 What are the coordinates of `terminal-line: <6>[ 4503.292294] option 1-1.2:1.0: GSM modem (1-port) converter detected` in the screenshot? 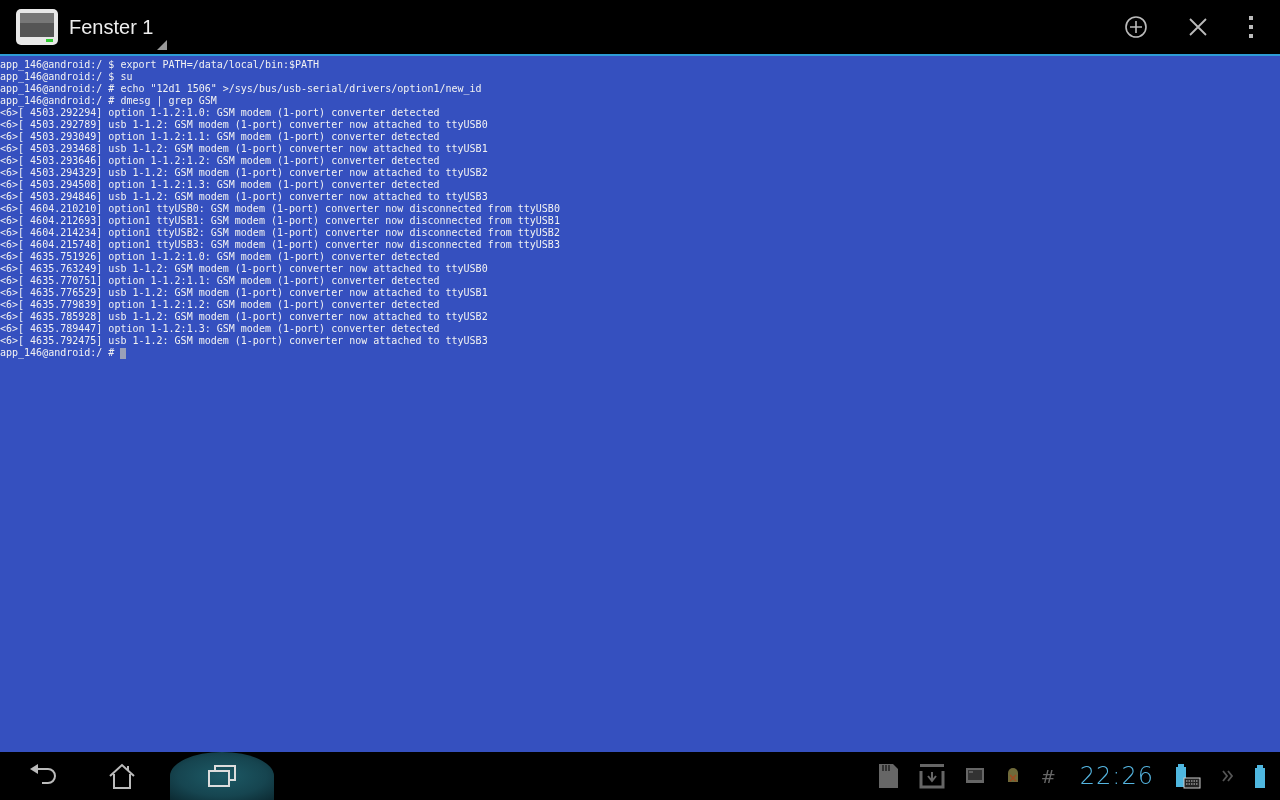 It's located at (220, 113).